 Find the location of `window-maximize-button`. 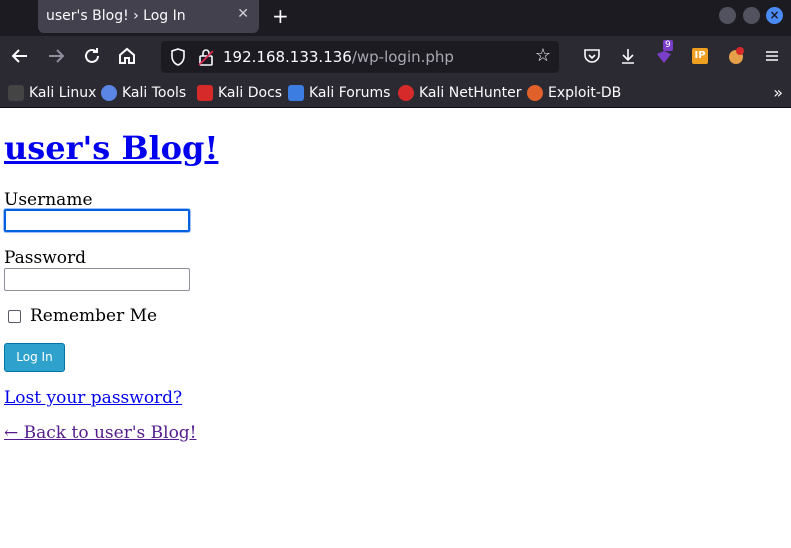

window-maximize-button is located at coordinates (751, 15).